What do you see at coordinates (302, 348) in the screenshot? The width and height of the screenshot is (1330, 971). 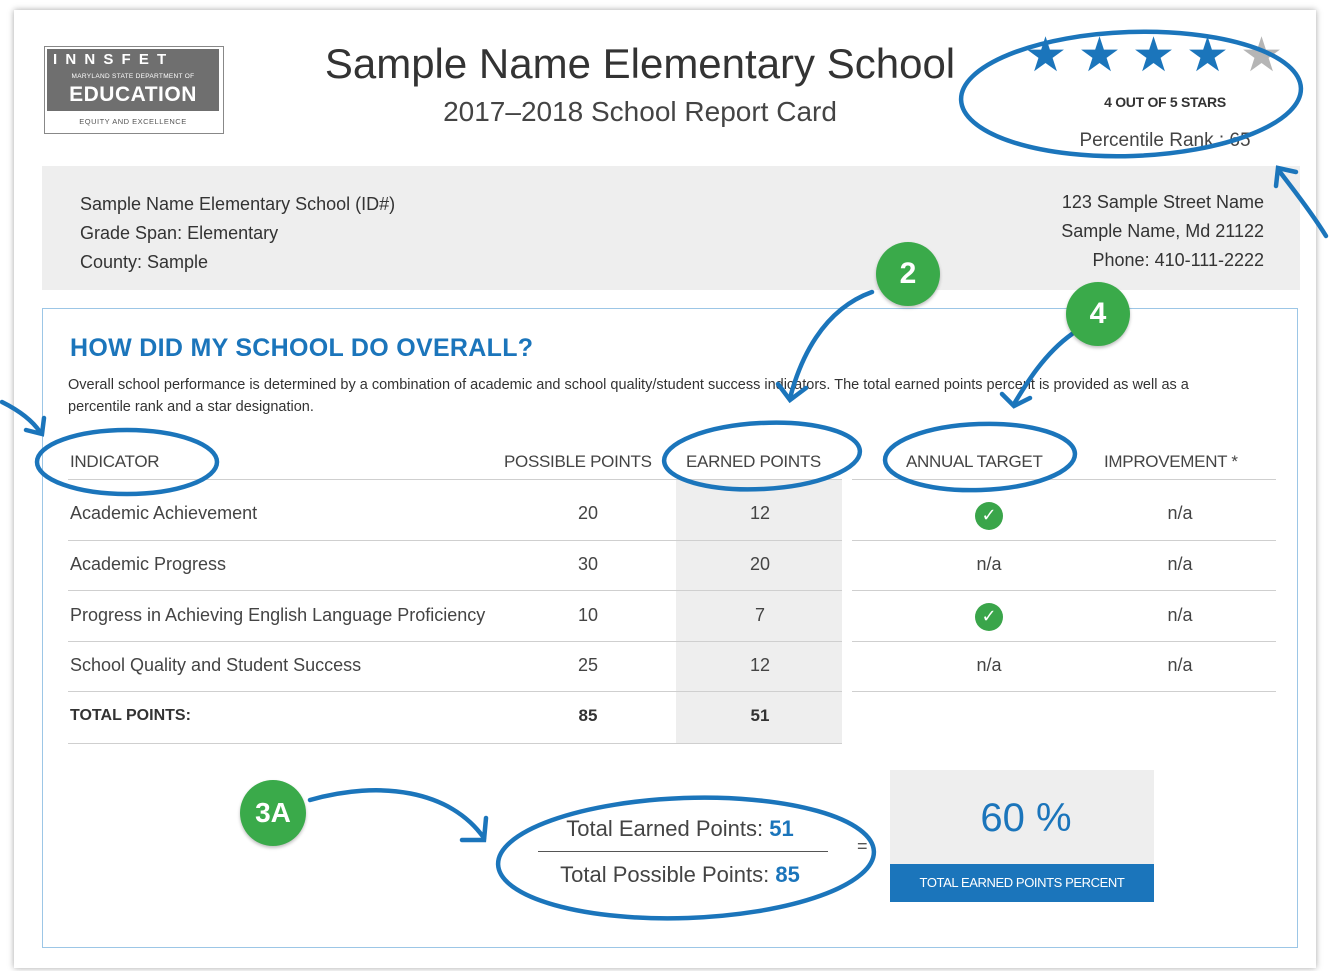 I see `section-heading: HOW DID MY SCHOOL DO OVERALL?` at bounding box center [302, 348].